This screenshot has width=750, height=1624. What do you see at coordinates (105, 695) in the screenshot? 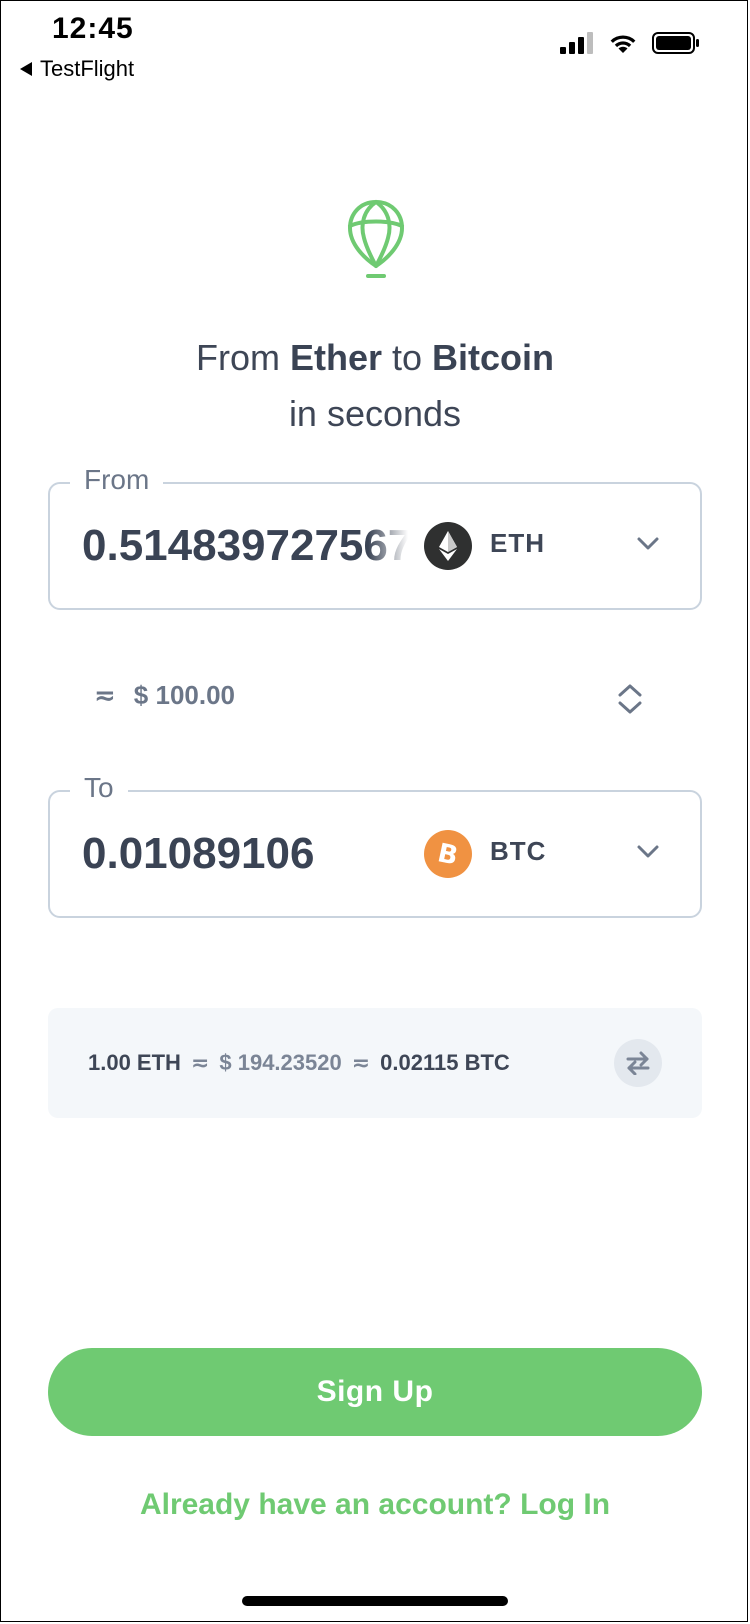
I see `approx-icon: ≂` at bounding box center [105, 695].